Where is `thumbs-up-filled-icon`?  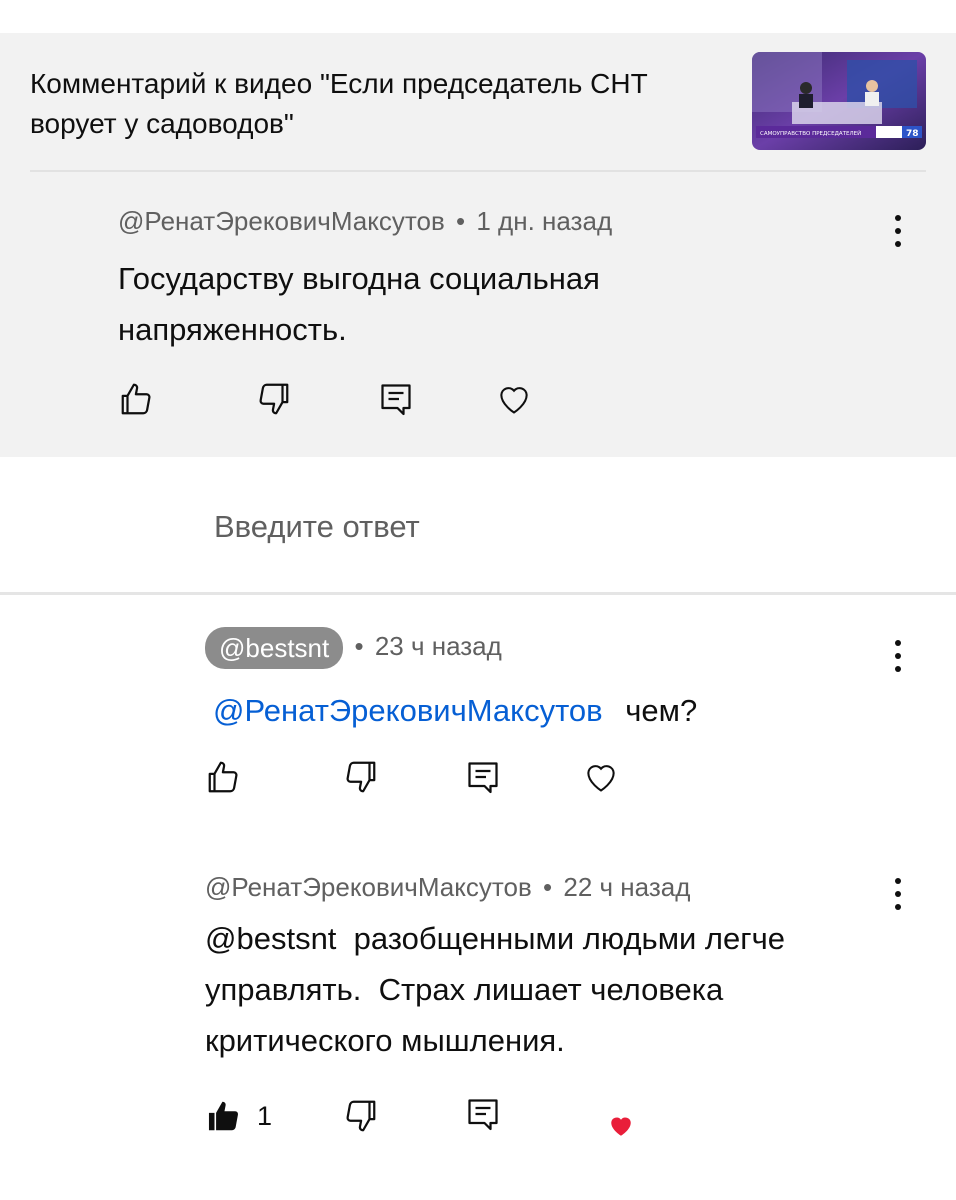 thumbs-up-filled-icon is located at coordinates (223, 1116).